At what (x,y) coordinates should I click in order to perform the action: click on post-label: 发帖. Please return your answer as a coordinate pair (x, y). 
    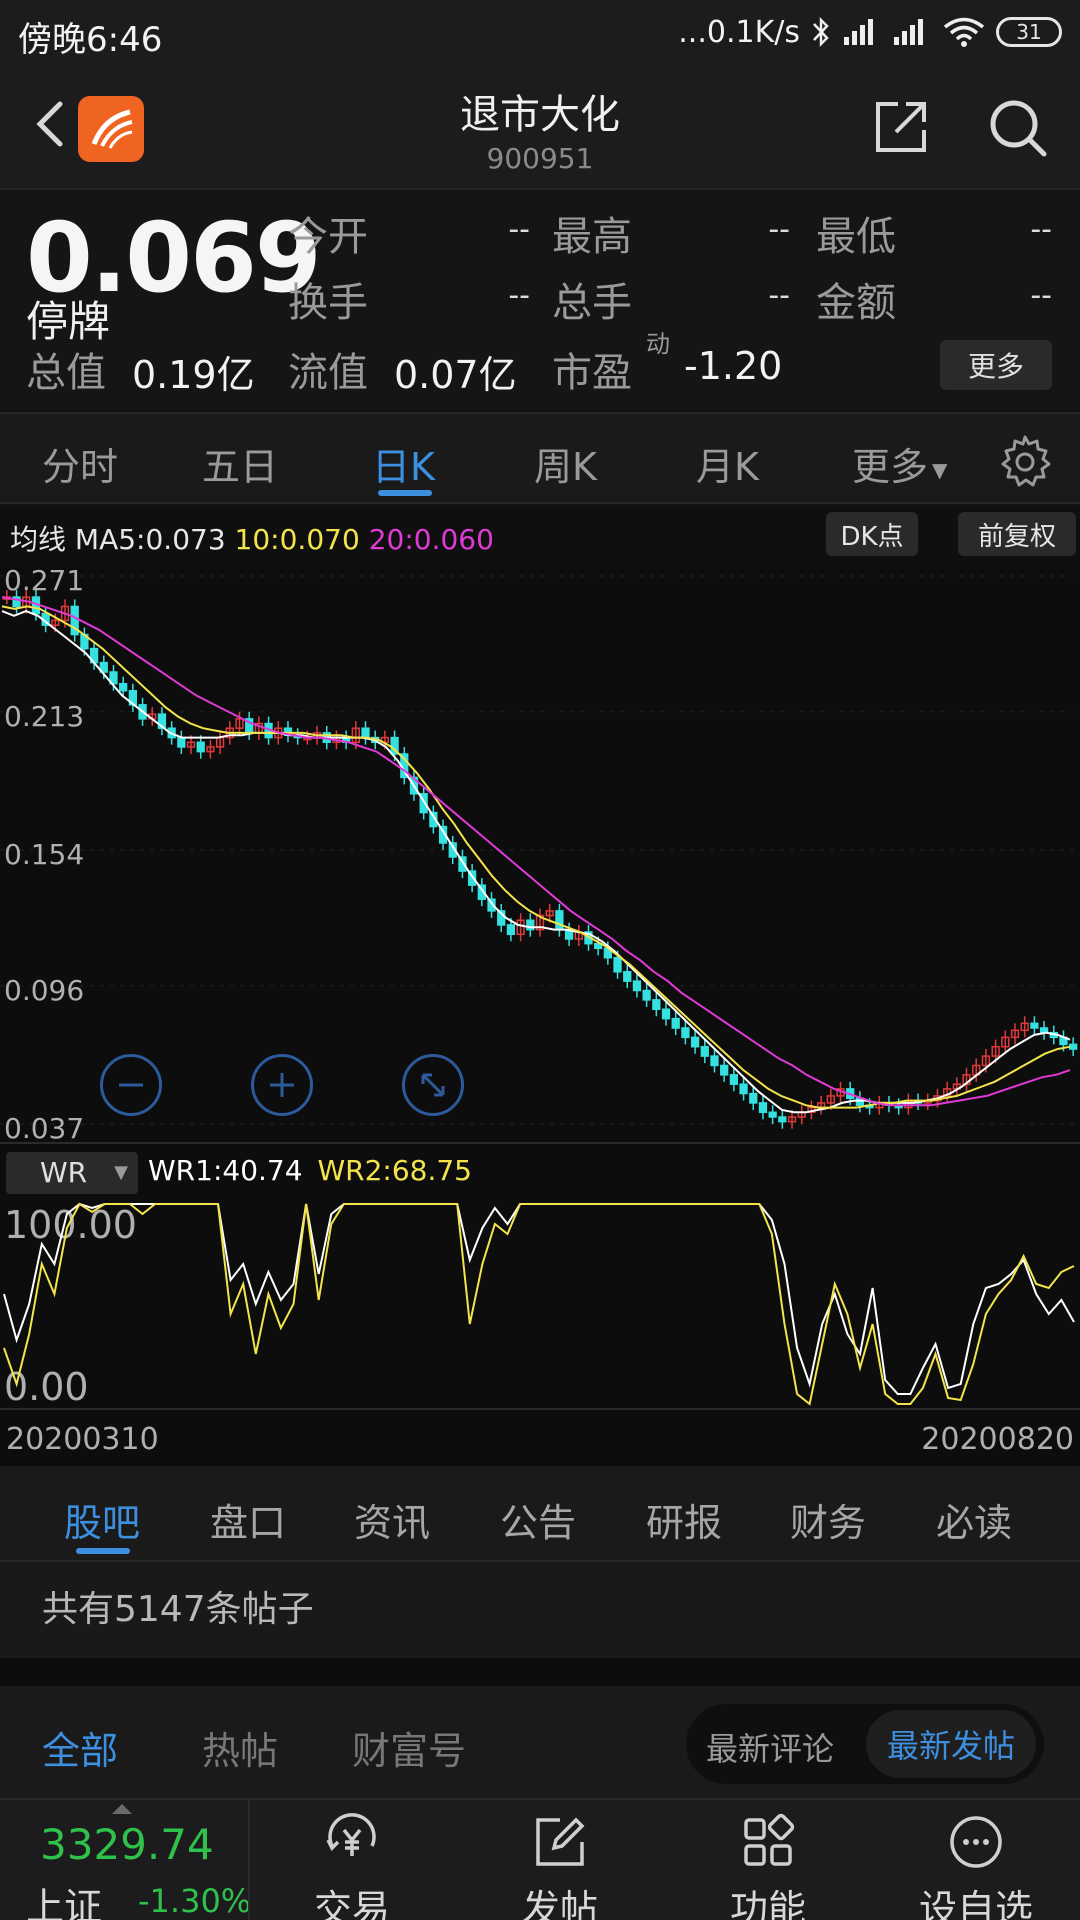
    Looking at the image, I should click on (559, 1903).